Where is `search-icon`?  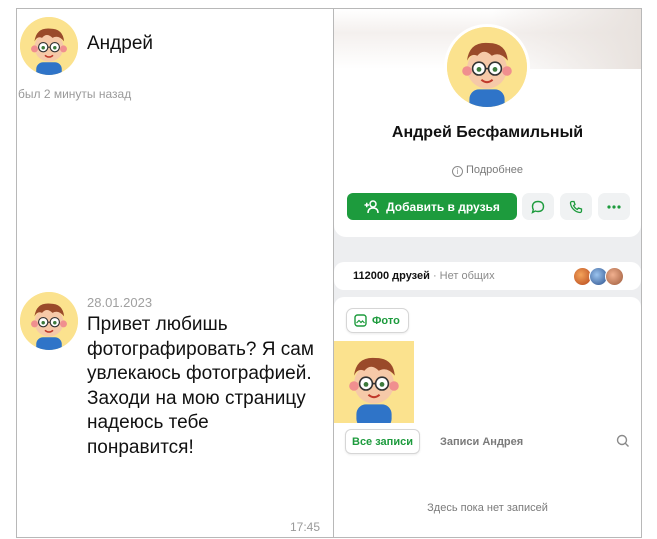
search-icon is located at coordinates (623, 441).